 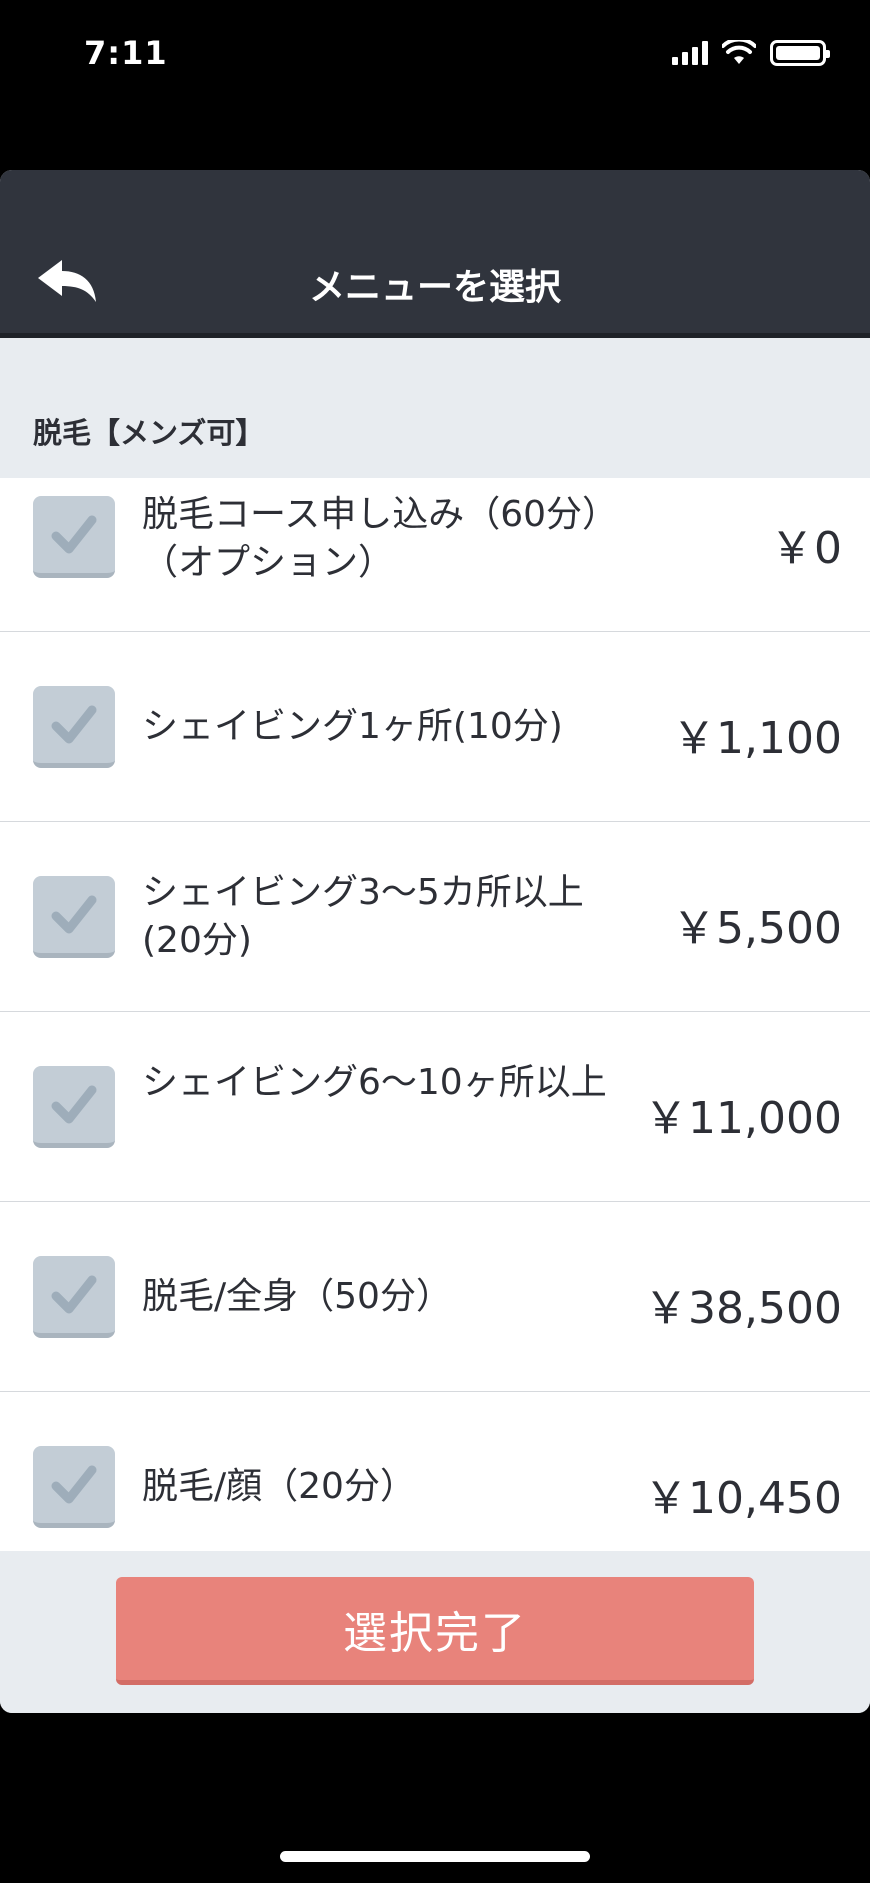 I want to click on item-price: ￥11,000, so click(x=743, y=1118).